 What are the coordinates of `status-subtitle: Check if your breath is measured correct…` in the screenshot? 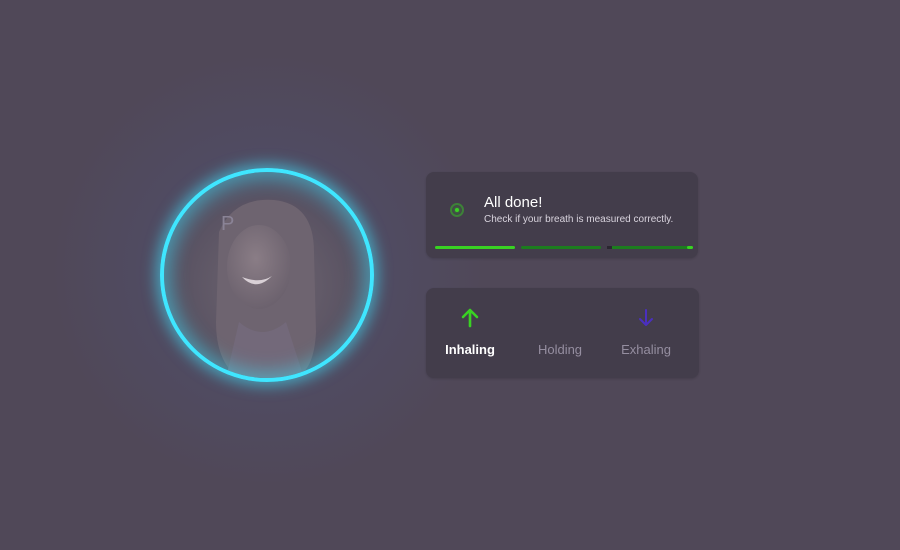 It's located at (579, 219).